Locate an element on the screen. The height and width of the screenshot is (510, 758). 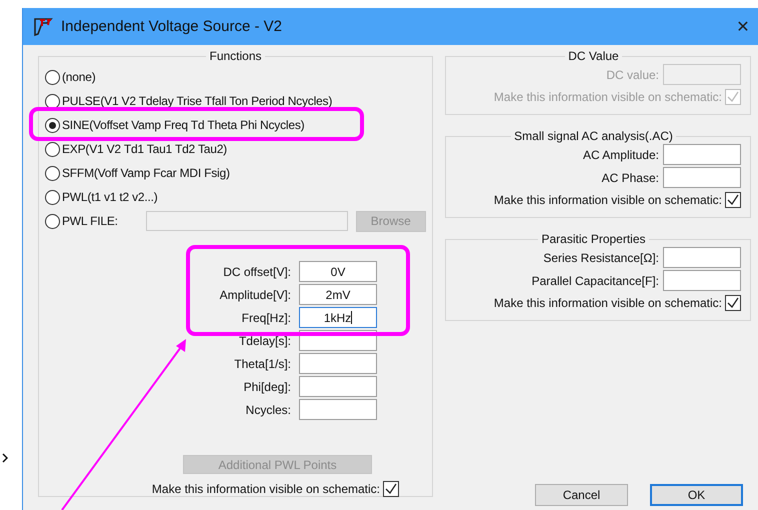
radio-label: PULSE(V1 V2 Tdelay Trise Tfall Ton Period Ncycles) is located at coordinates (197, 101).